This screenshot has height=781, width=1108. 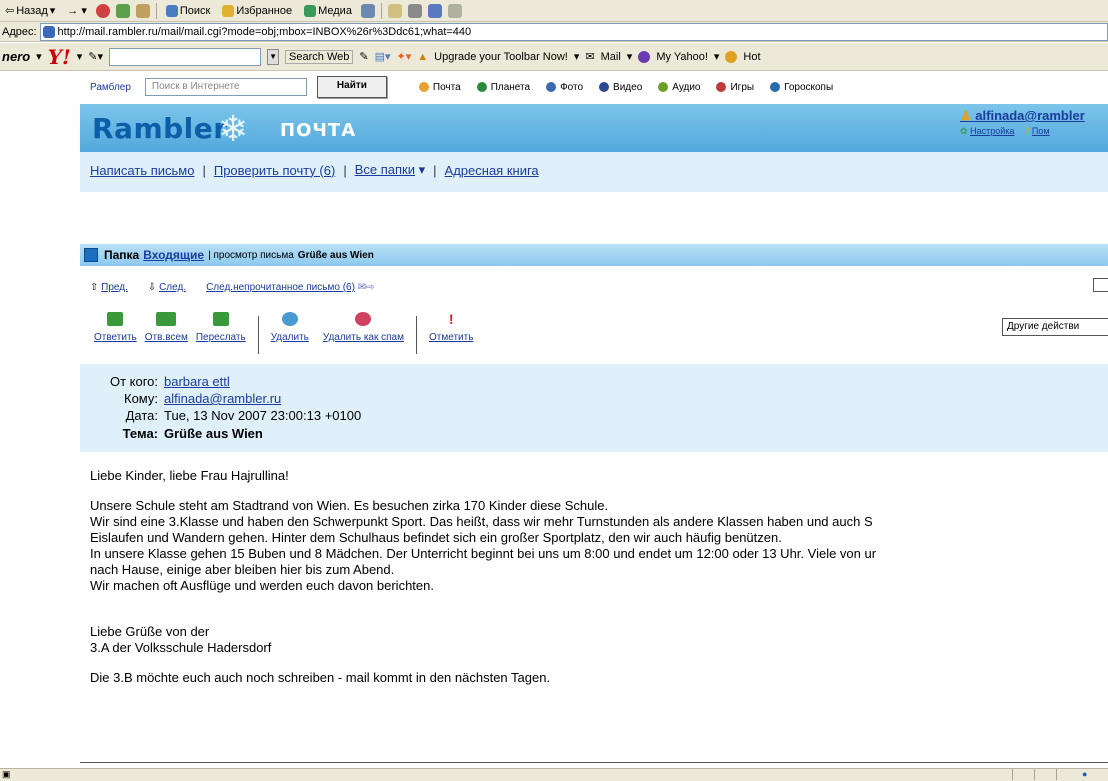 I want to click on service-link: Гороскопы, so click(x=801, y=87).